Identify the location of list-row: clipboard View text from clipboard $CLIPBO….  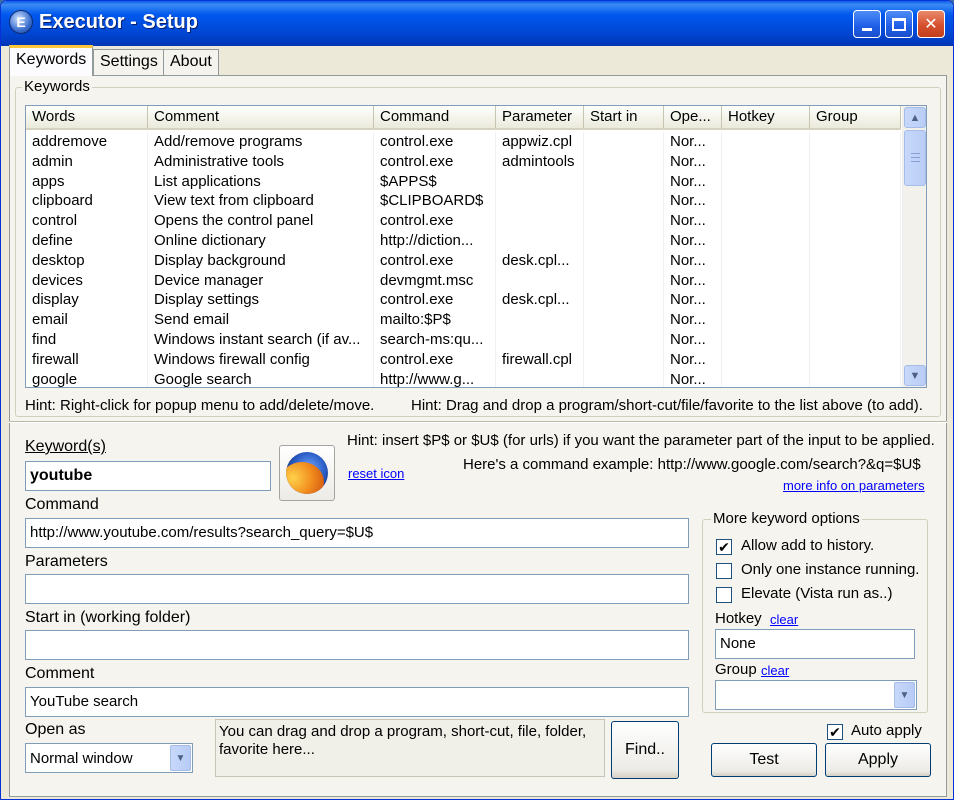
(463, 201).